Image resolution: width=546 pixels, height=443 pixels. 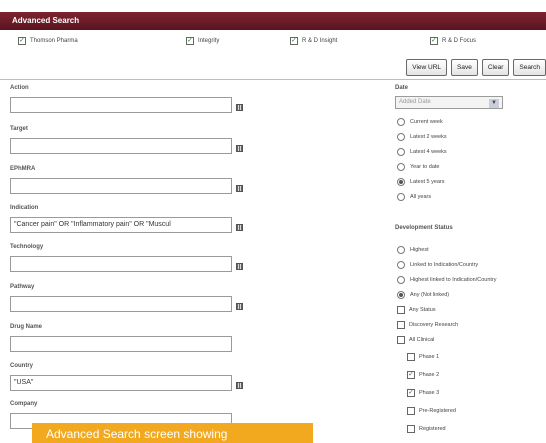 I want to click on db-label: R & D Focus, so click(x=459, y=41).